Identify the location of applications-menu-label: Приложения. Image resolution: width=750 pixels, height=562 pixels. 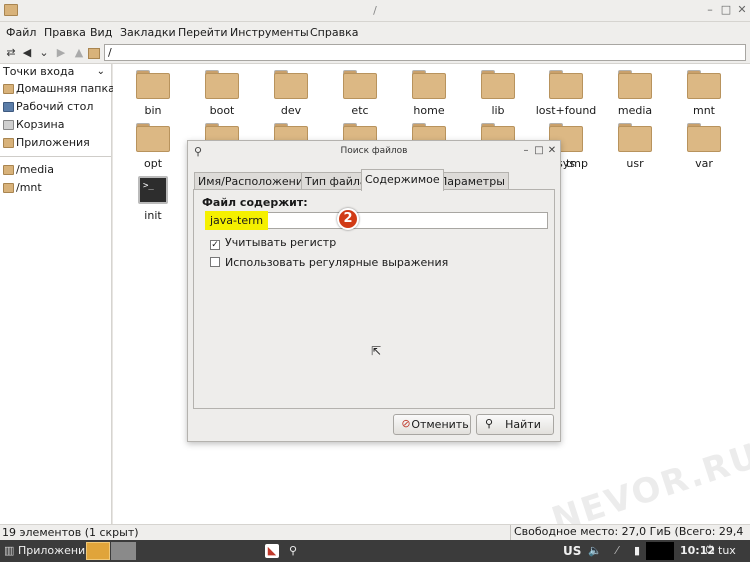
(55, 550).